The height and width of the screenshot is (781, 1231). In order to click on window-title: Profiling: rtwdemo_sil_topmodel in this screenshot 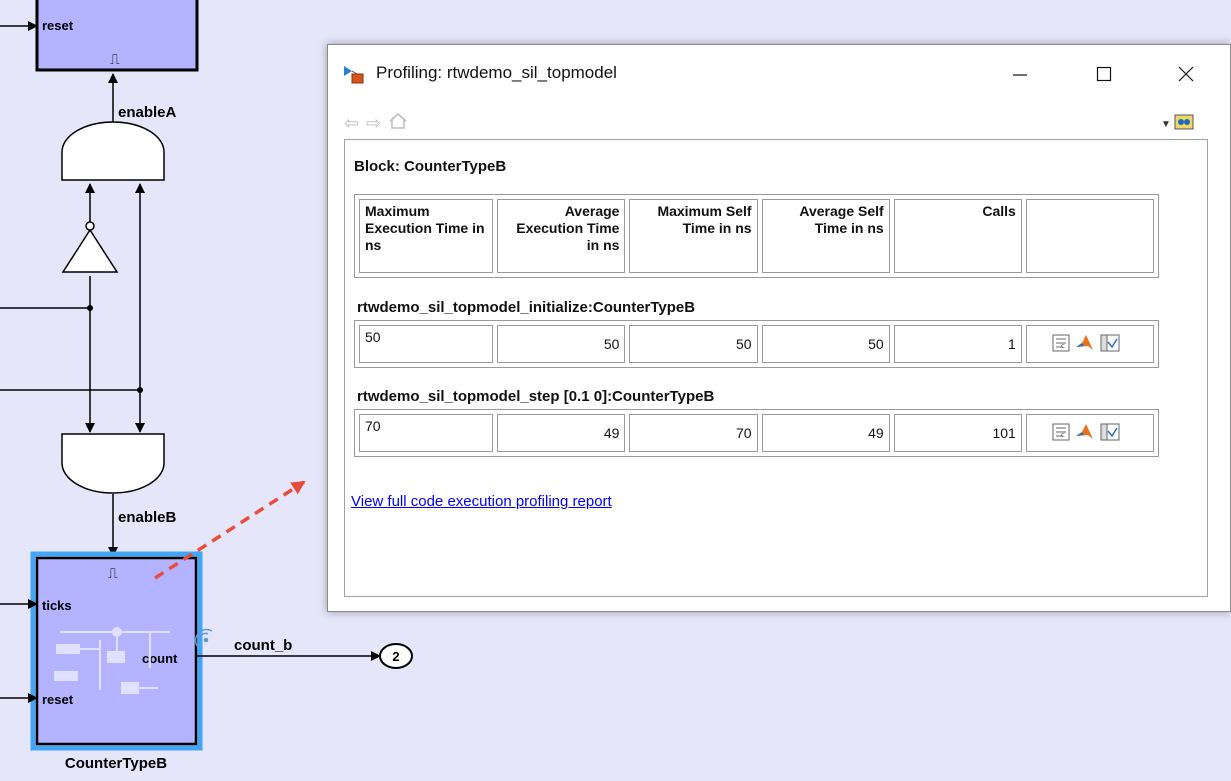, I will do `click(496, 72)`.